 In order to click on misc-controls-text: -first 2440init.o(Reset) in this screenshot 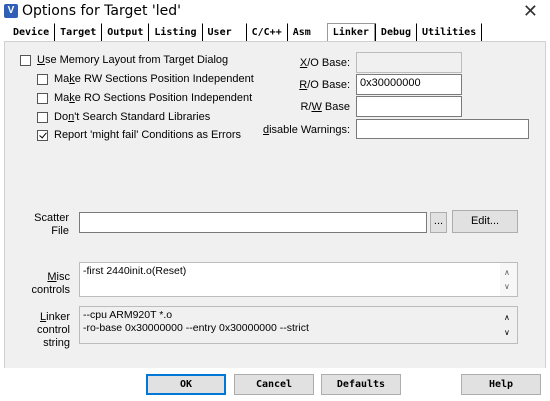, I will do `click(135, 271)`.